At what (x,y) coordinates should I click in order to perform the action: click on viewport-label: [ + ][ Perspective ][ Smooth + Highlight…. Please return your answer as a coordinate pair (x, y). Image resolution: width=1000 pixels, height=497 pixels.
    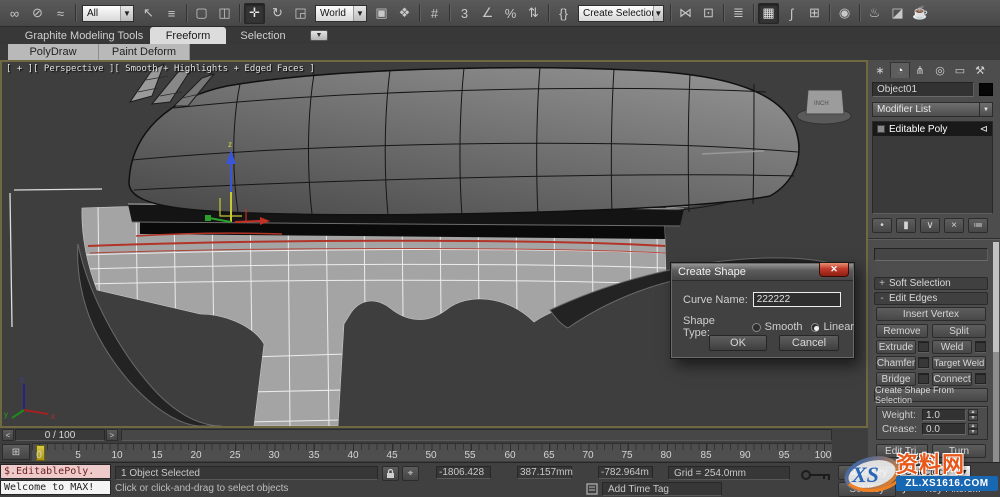
    Looking at the image, I should click on (160, 69).